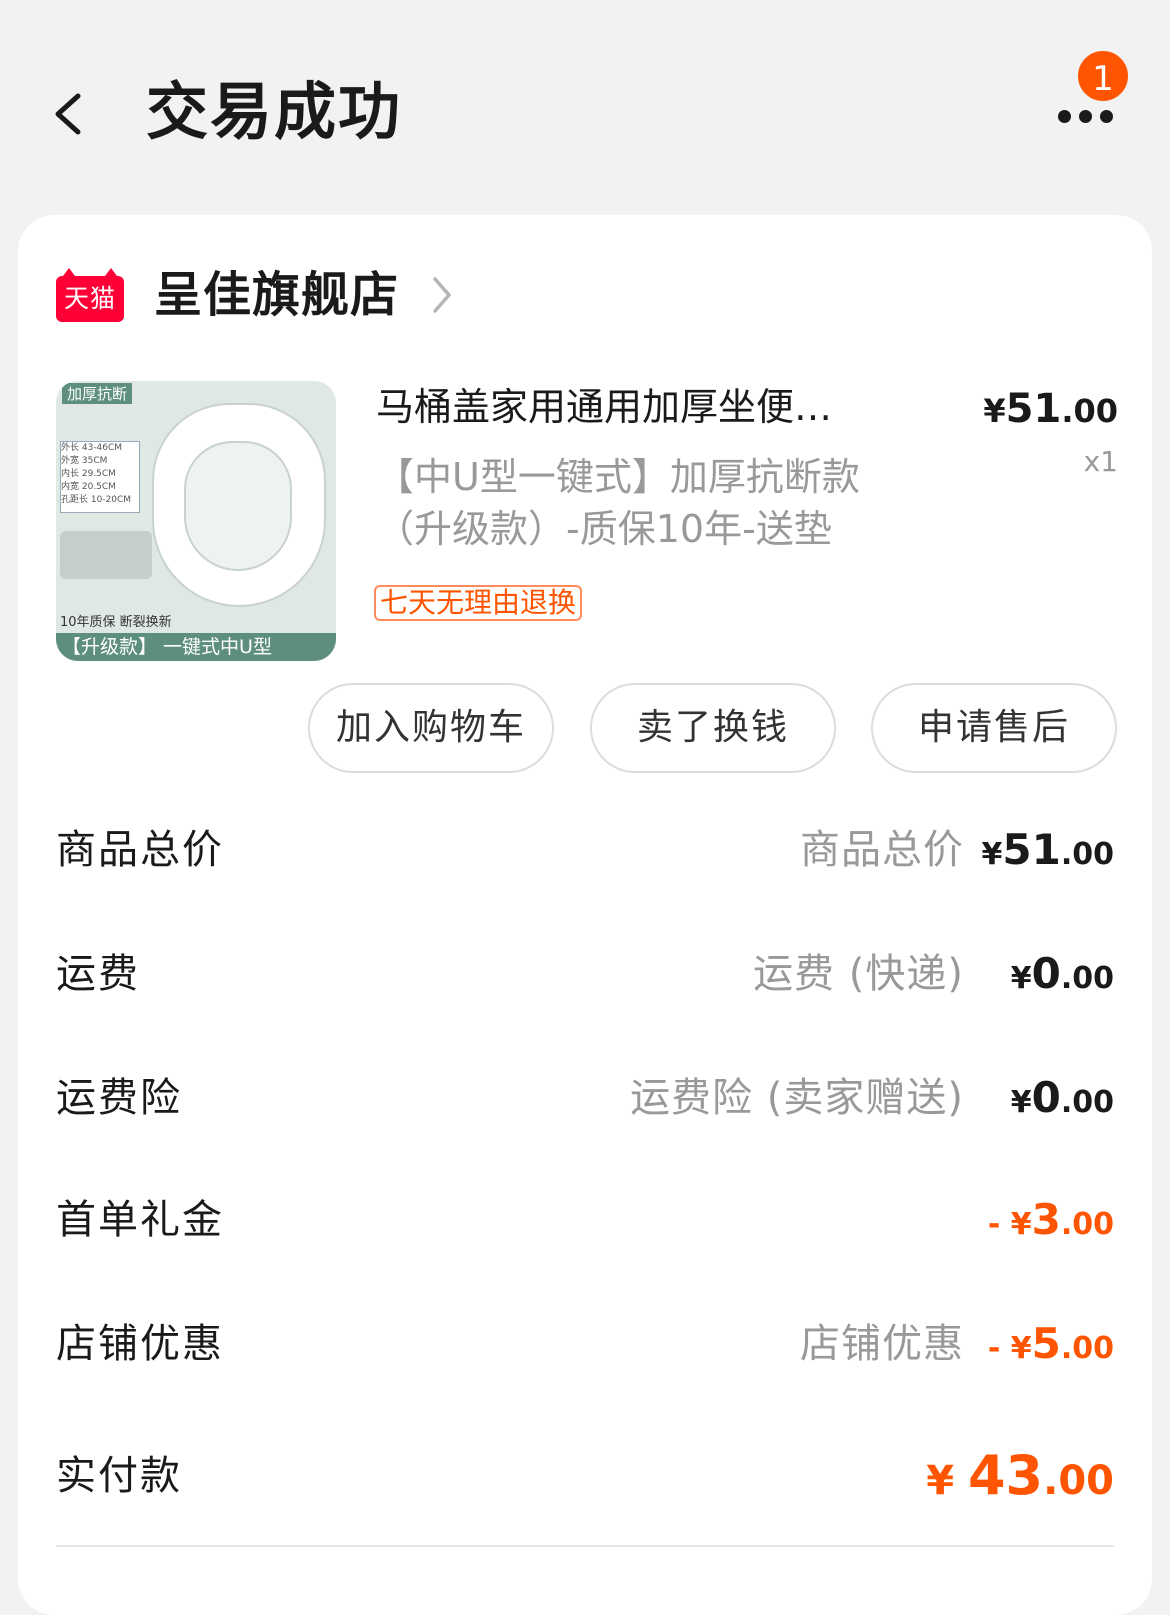 The image size is (1170, 1615). I want to click on amount-int: 51, so click(1031, 849).